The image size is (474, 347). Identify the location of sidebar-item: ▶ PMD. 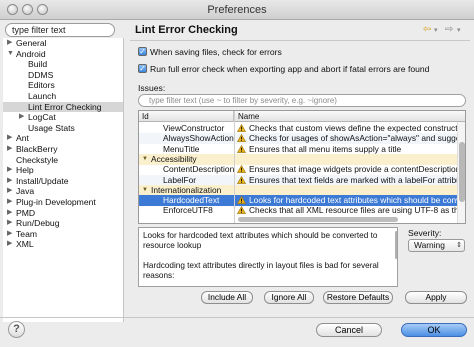
(21, 213).